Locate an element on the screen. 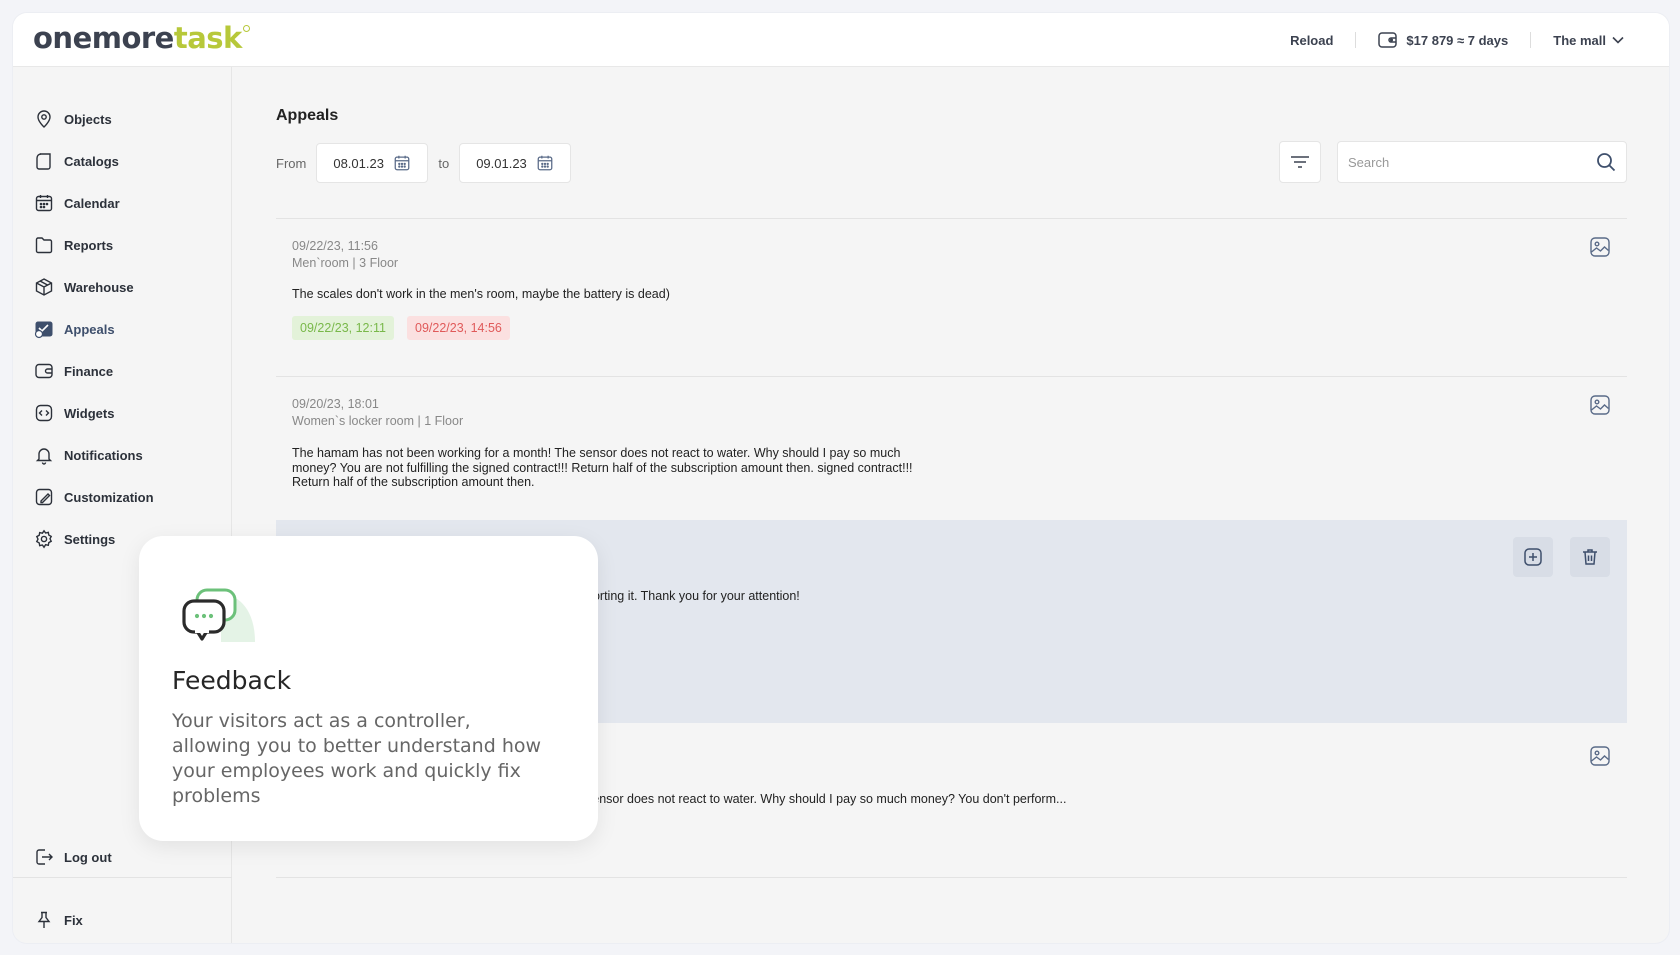 This screenshot has width=1680, height=955. logo-text-part2: task is located at coordinates (207, 38).